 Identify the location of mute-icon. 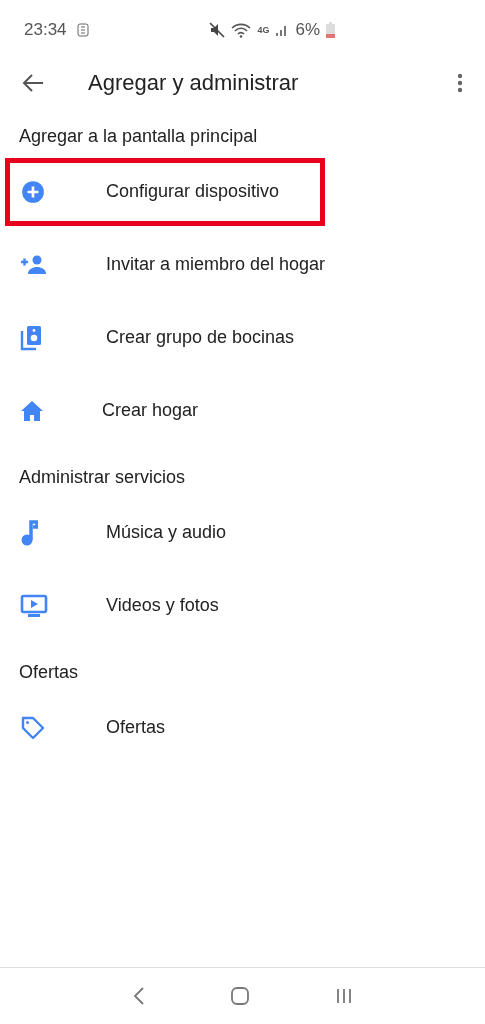
(217, 30).